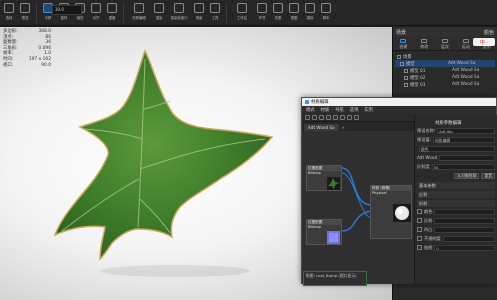  I want to click on bump-thumbnail-icon, so click(333, 237).